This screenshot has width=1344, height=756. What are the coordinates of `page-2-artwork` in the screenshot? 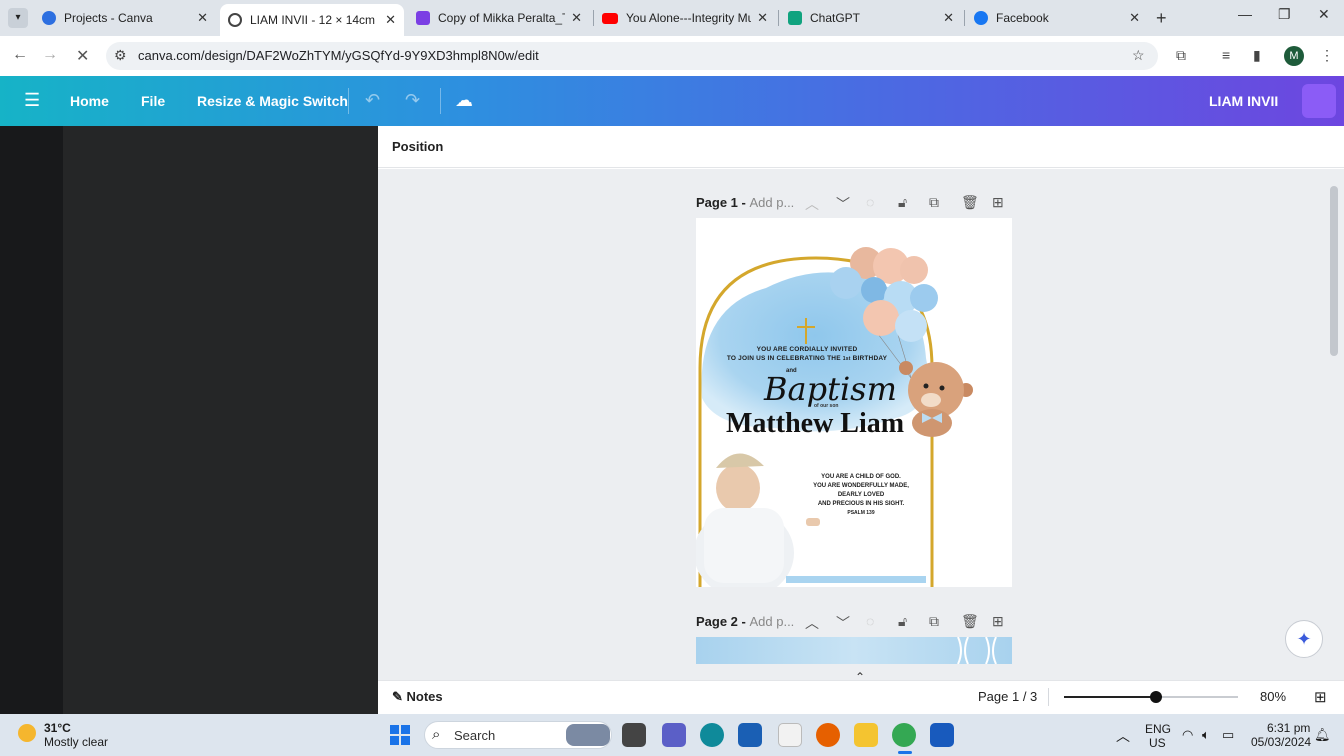 It's located at (977, 650).